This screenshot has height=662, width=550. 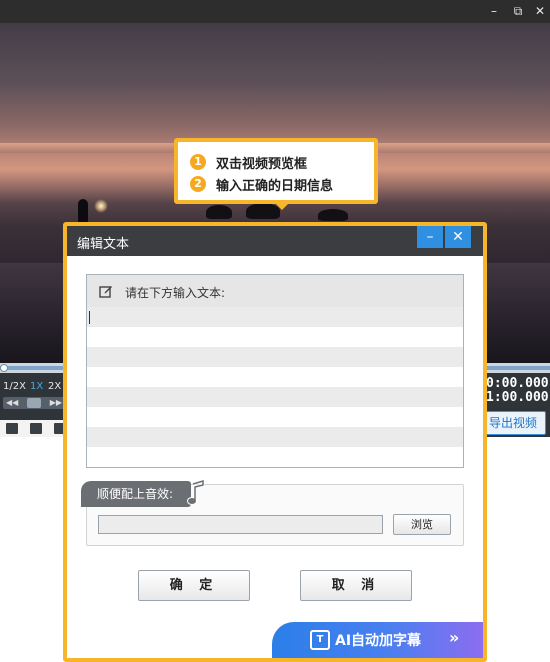 What do you see at coordinates (54, 386) in the screenshot?
I see `speed-2x-button: 2X` at bounding box center [54, 386].